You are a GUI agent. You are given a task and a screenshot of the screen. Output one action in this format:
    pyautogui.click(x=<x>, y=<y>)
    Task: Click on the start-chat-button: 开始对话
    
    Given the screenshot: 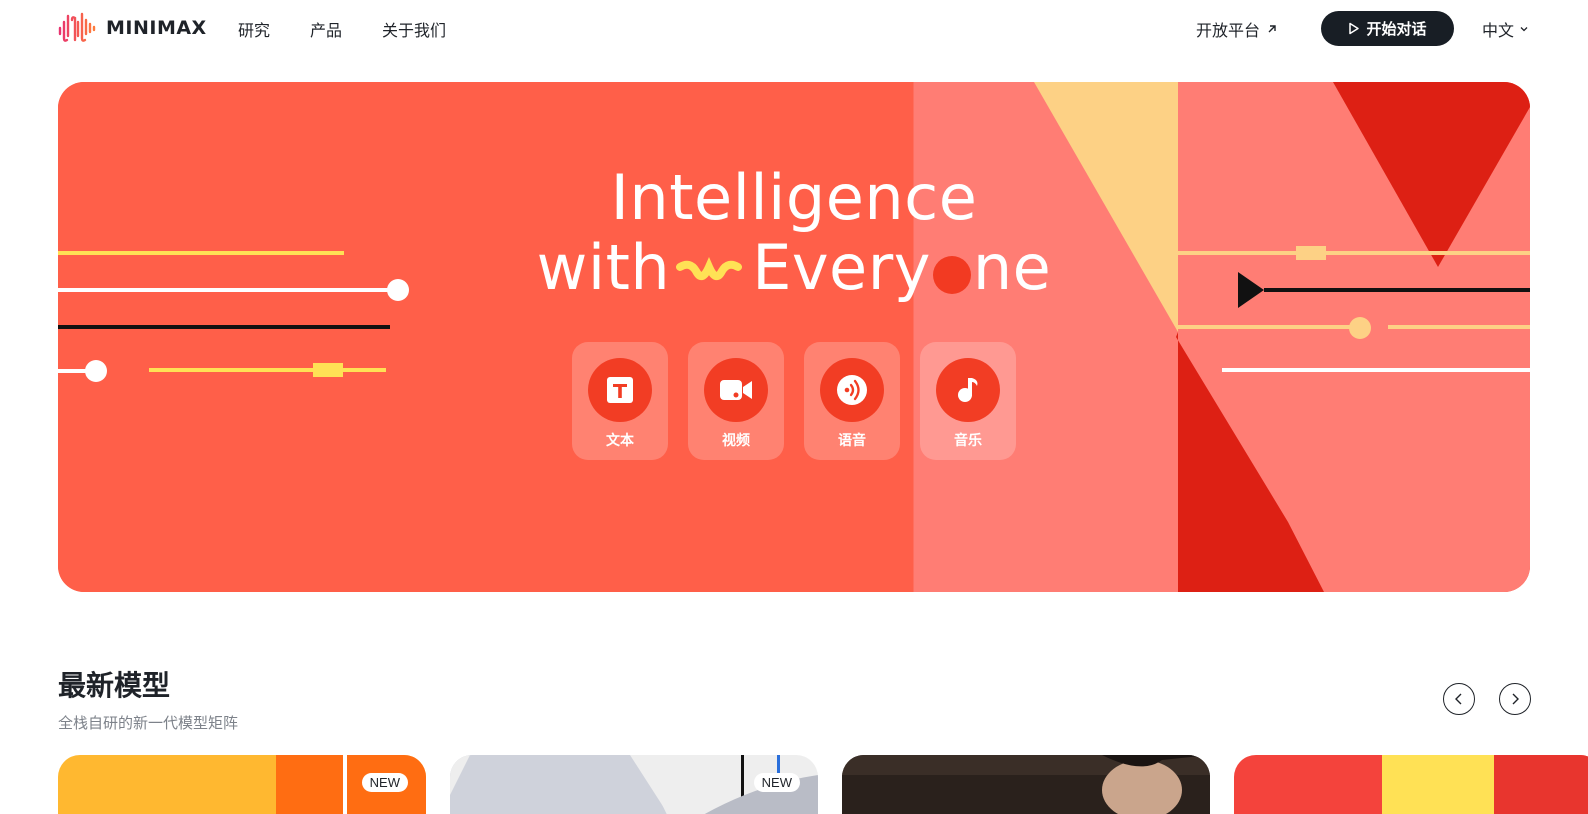 What is the action you would take?
    pyautogui.click(x=1387, y=28)
    